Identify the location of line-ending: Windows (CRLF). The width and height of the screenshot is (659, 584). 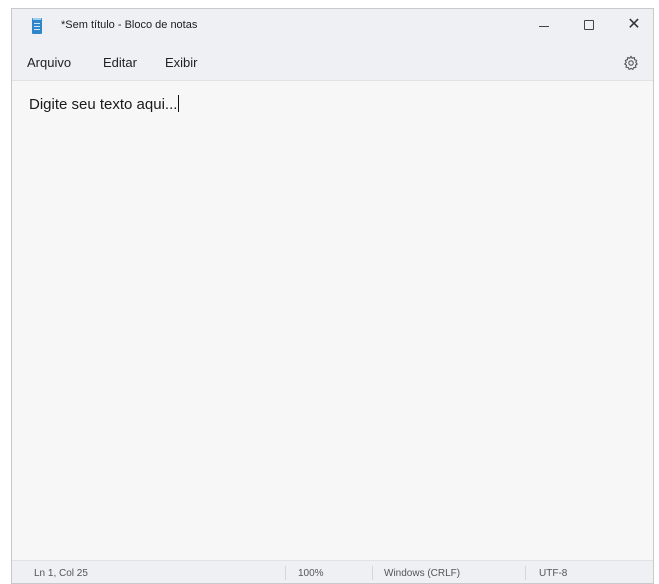
(422, 573).